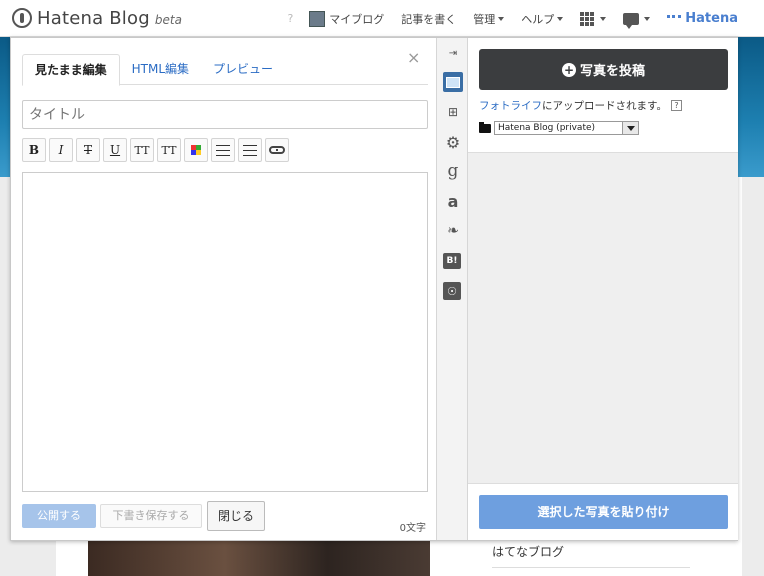 This screenshot has height=576, width=764. What do you see at coordinates (61, 150) in the screenshot?
I see `italic-button: I` at bounding box center [61, 150].